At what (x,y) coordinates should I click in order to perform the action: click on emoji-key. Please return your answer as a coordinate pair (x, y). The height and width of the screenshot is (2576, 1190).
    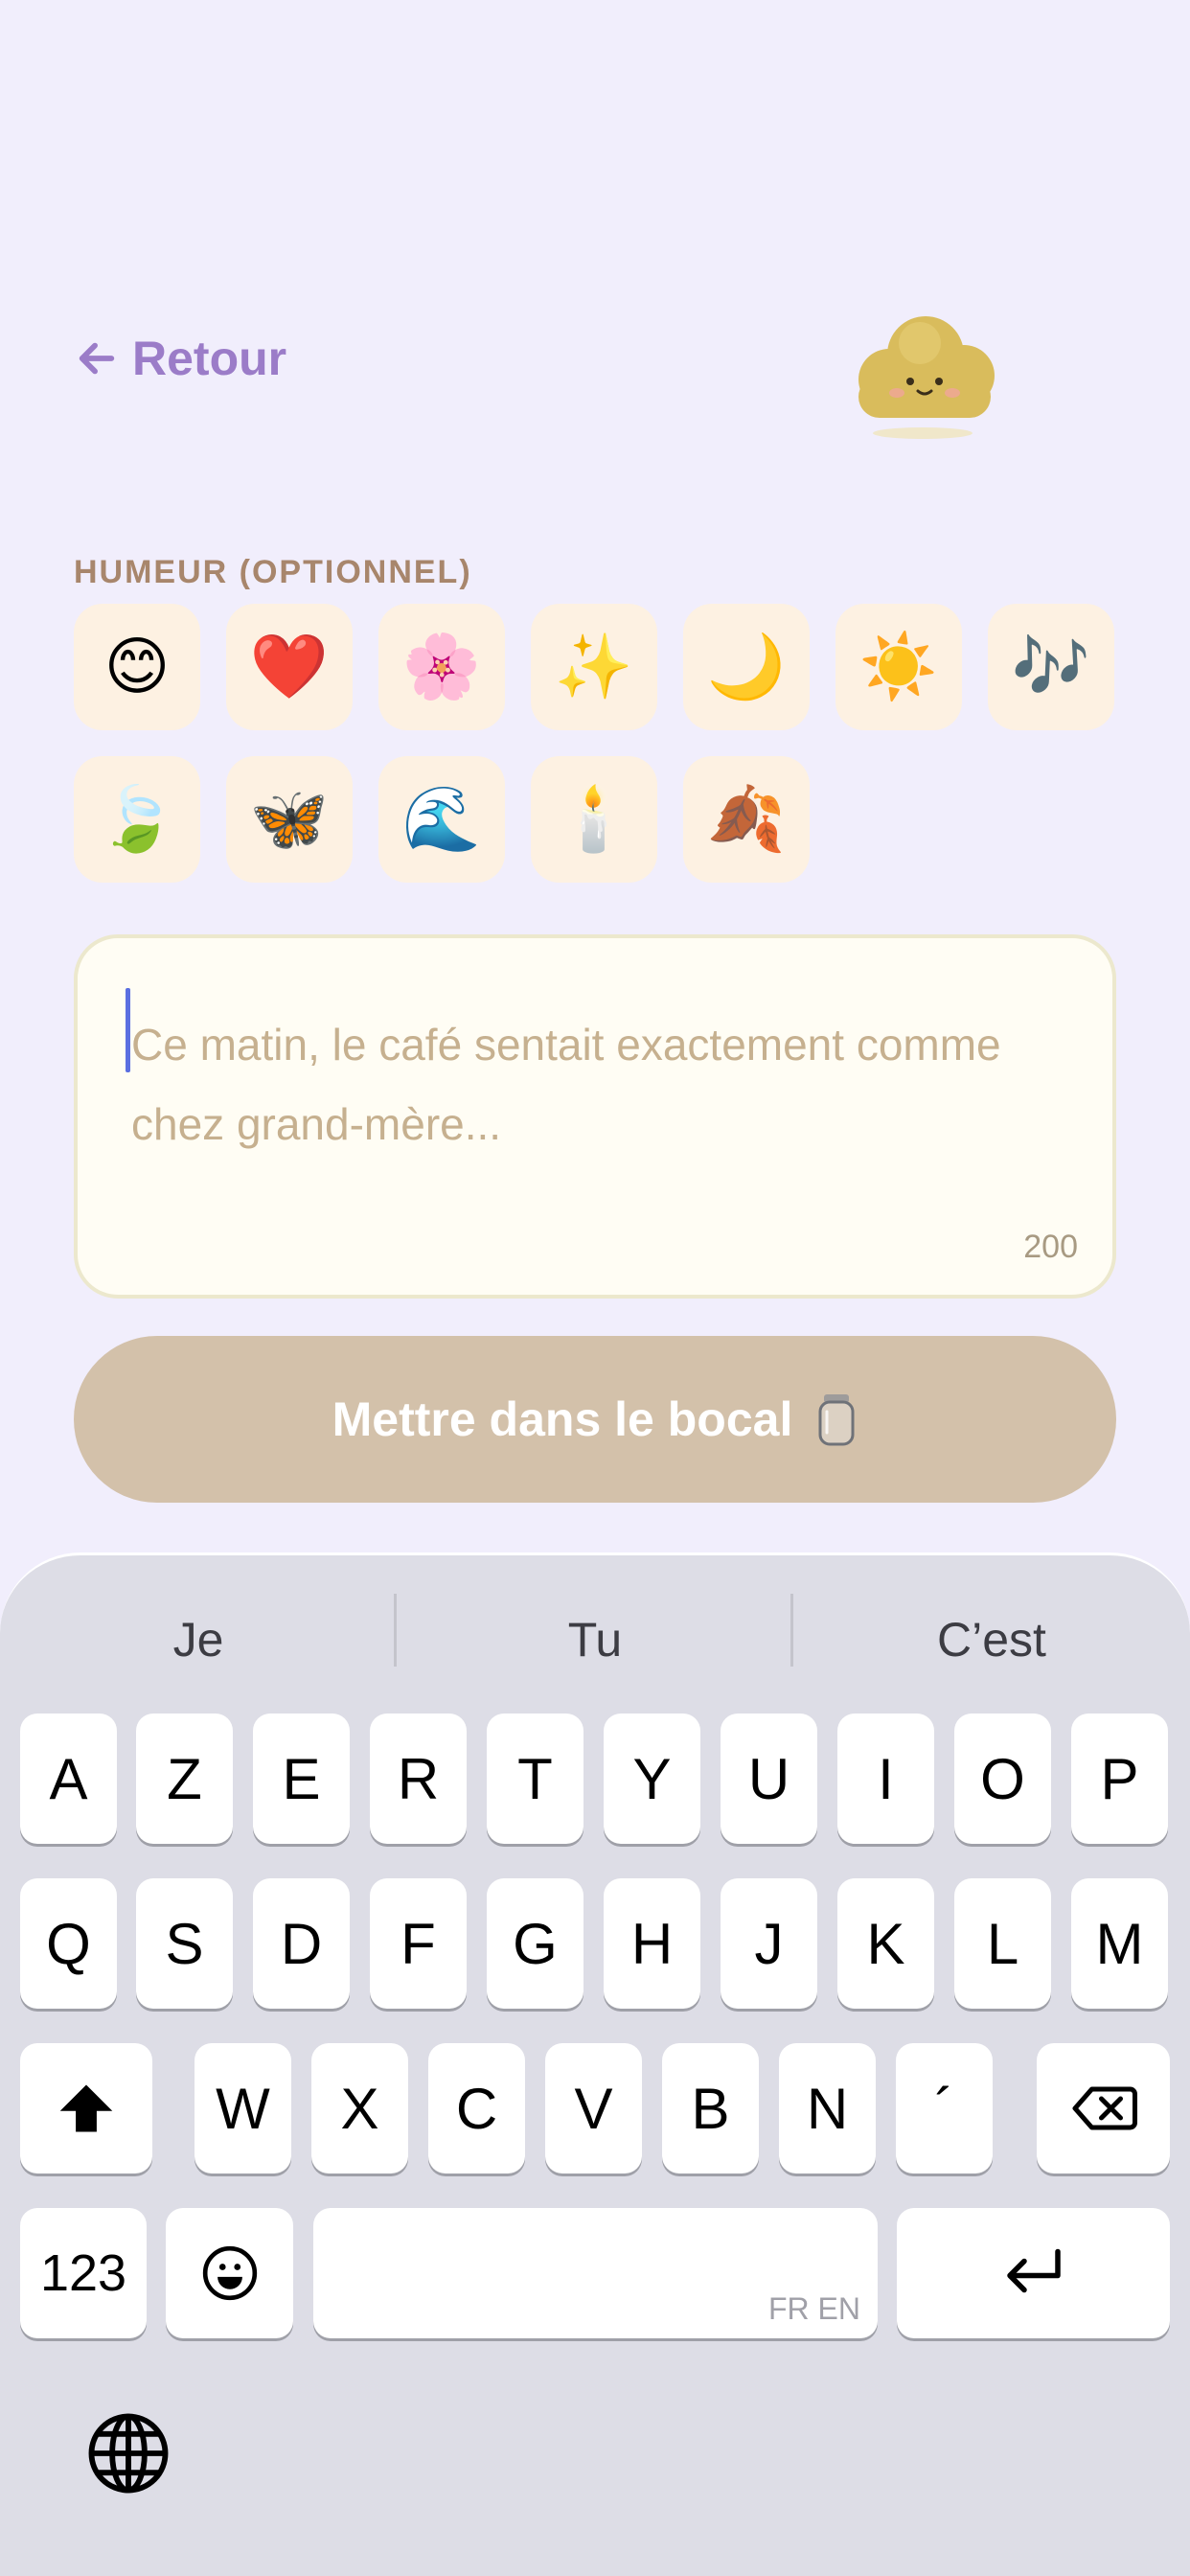
    Looking at the image, I should click on (230, 2273).